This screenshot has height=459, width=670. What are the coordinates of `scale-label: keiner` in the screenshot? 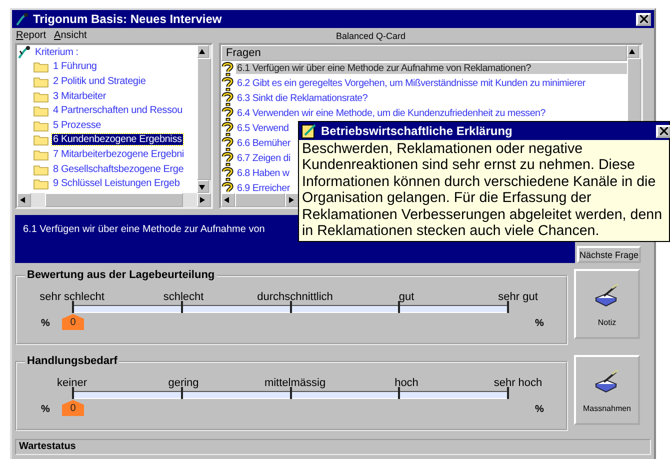 It's located at (72, 383).